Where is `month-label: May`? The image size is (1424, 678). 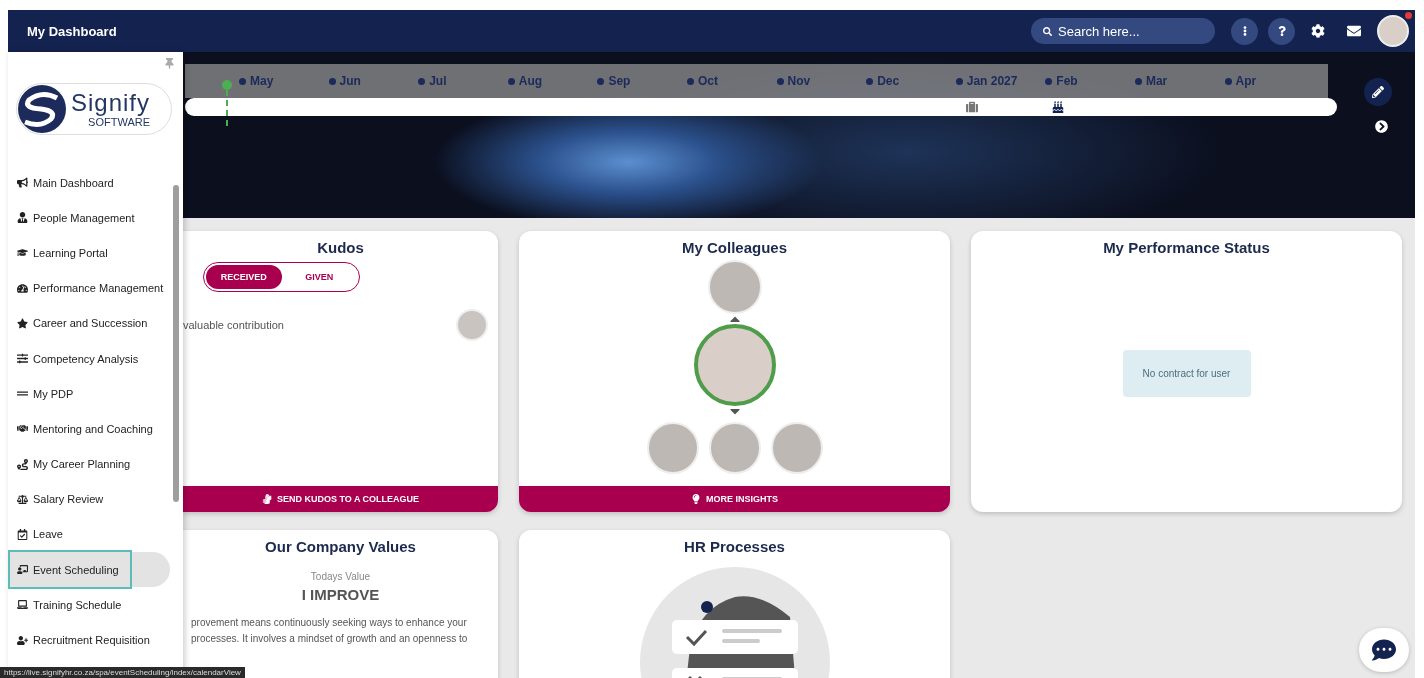 month-label: May is located at coordinates (284, 81).